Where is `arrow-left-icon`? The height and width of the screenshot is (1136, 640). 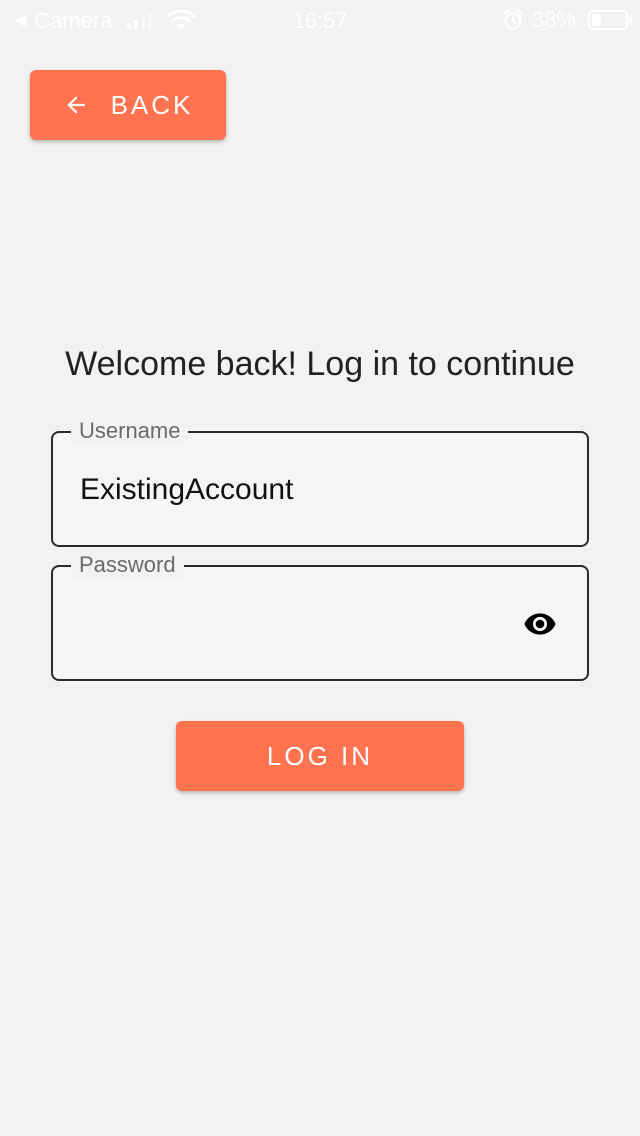
arrow-left-icon is located at coordinates (75, 105).